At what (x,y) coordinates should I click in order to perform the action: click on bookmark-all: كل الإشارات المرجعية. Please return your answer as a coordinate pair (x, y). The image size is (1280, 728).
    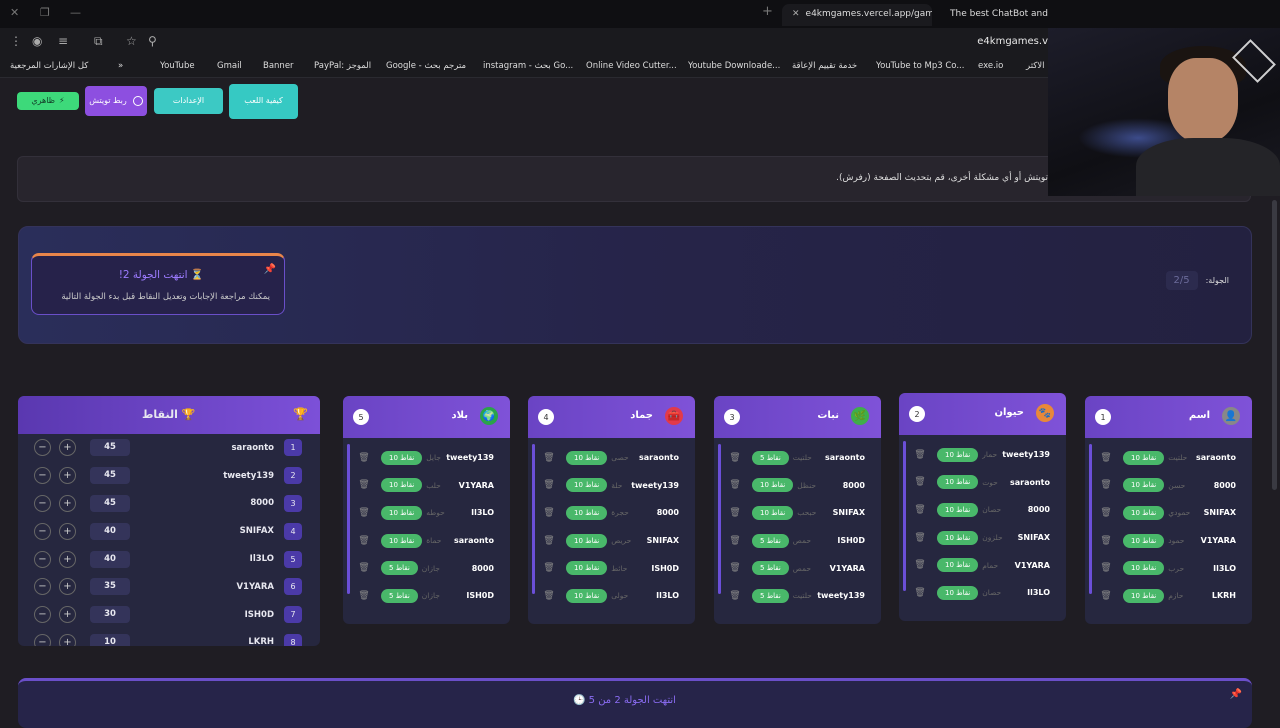
    Looking at the image, I should click on (49, 66).